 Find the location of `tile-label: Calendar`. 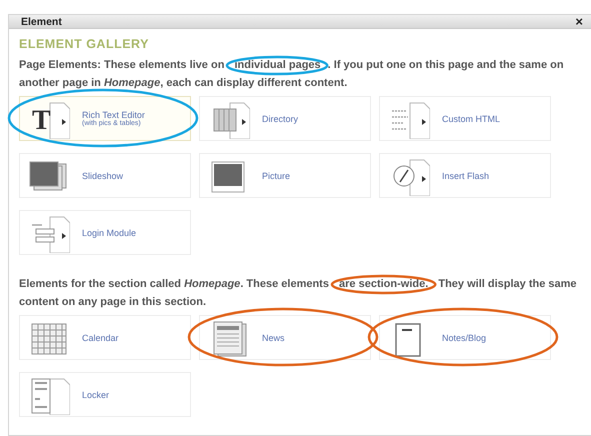

tile-label: Calendar is located at coordinates (100, 337).